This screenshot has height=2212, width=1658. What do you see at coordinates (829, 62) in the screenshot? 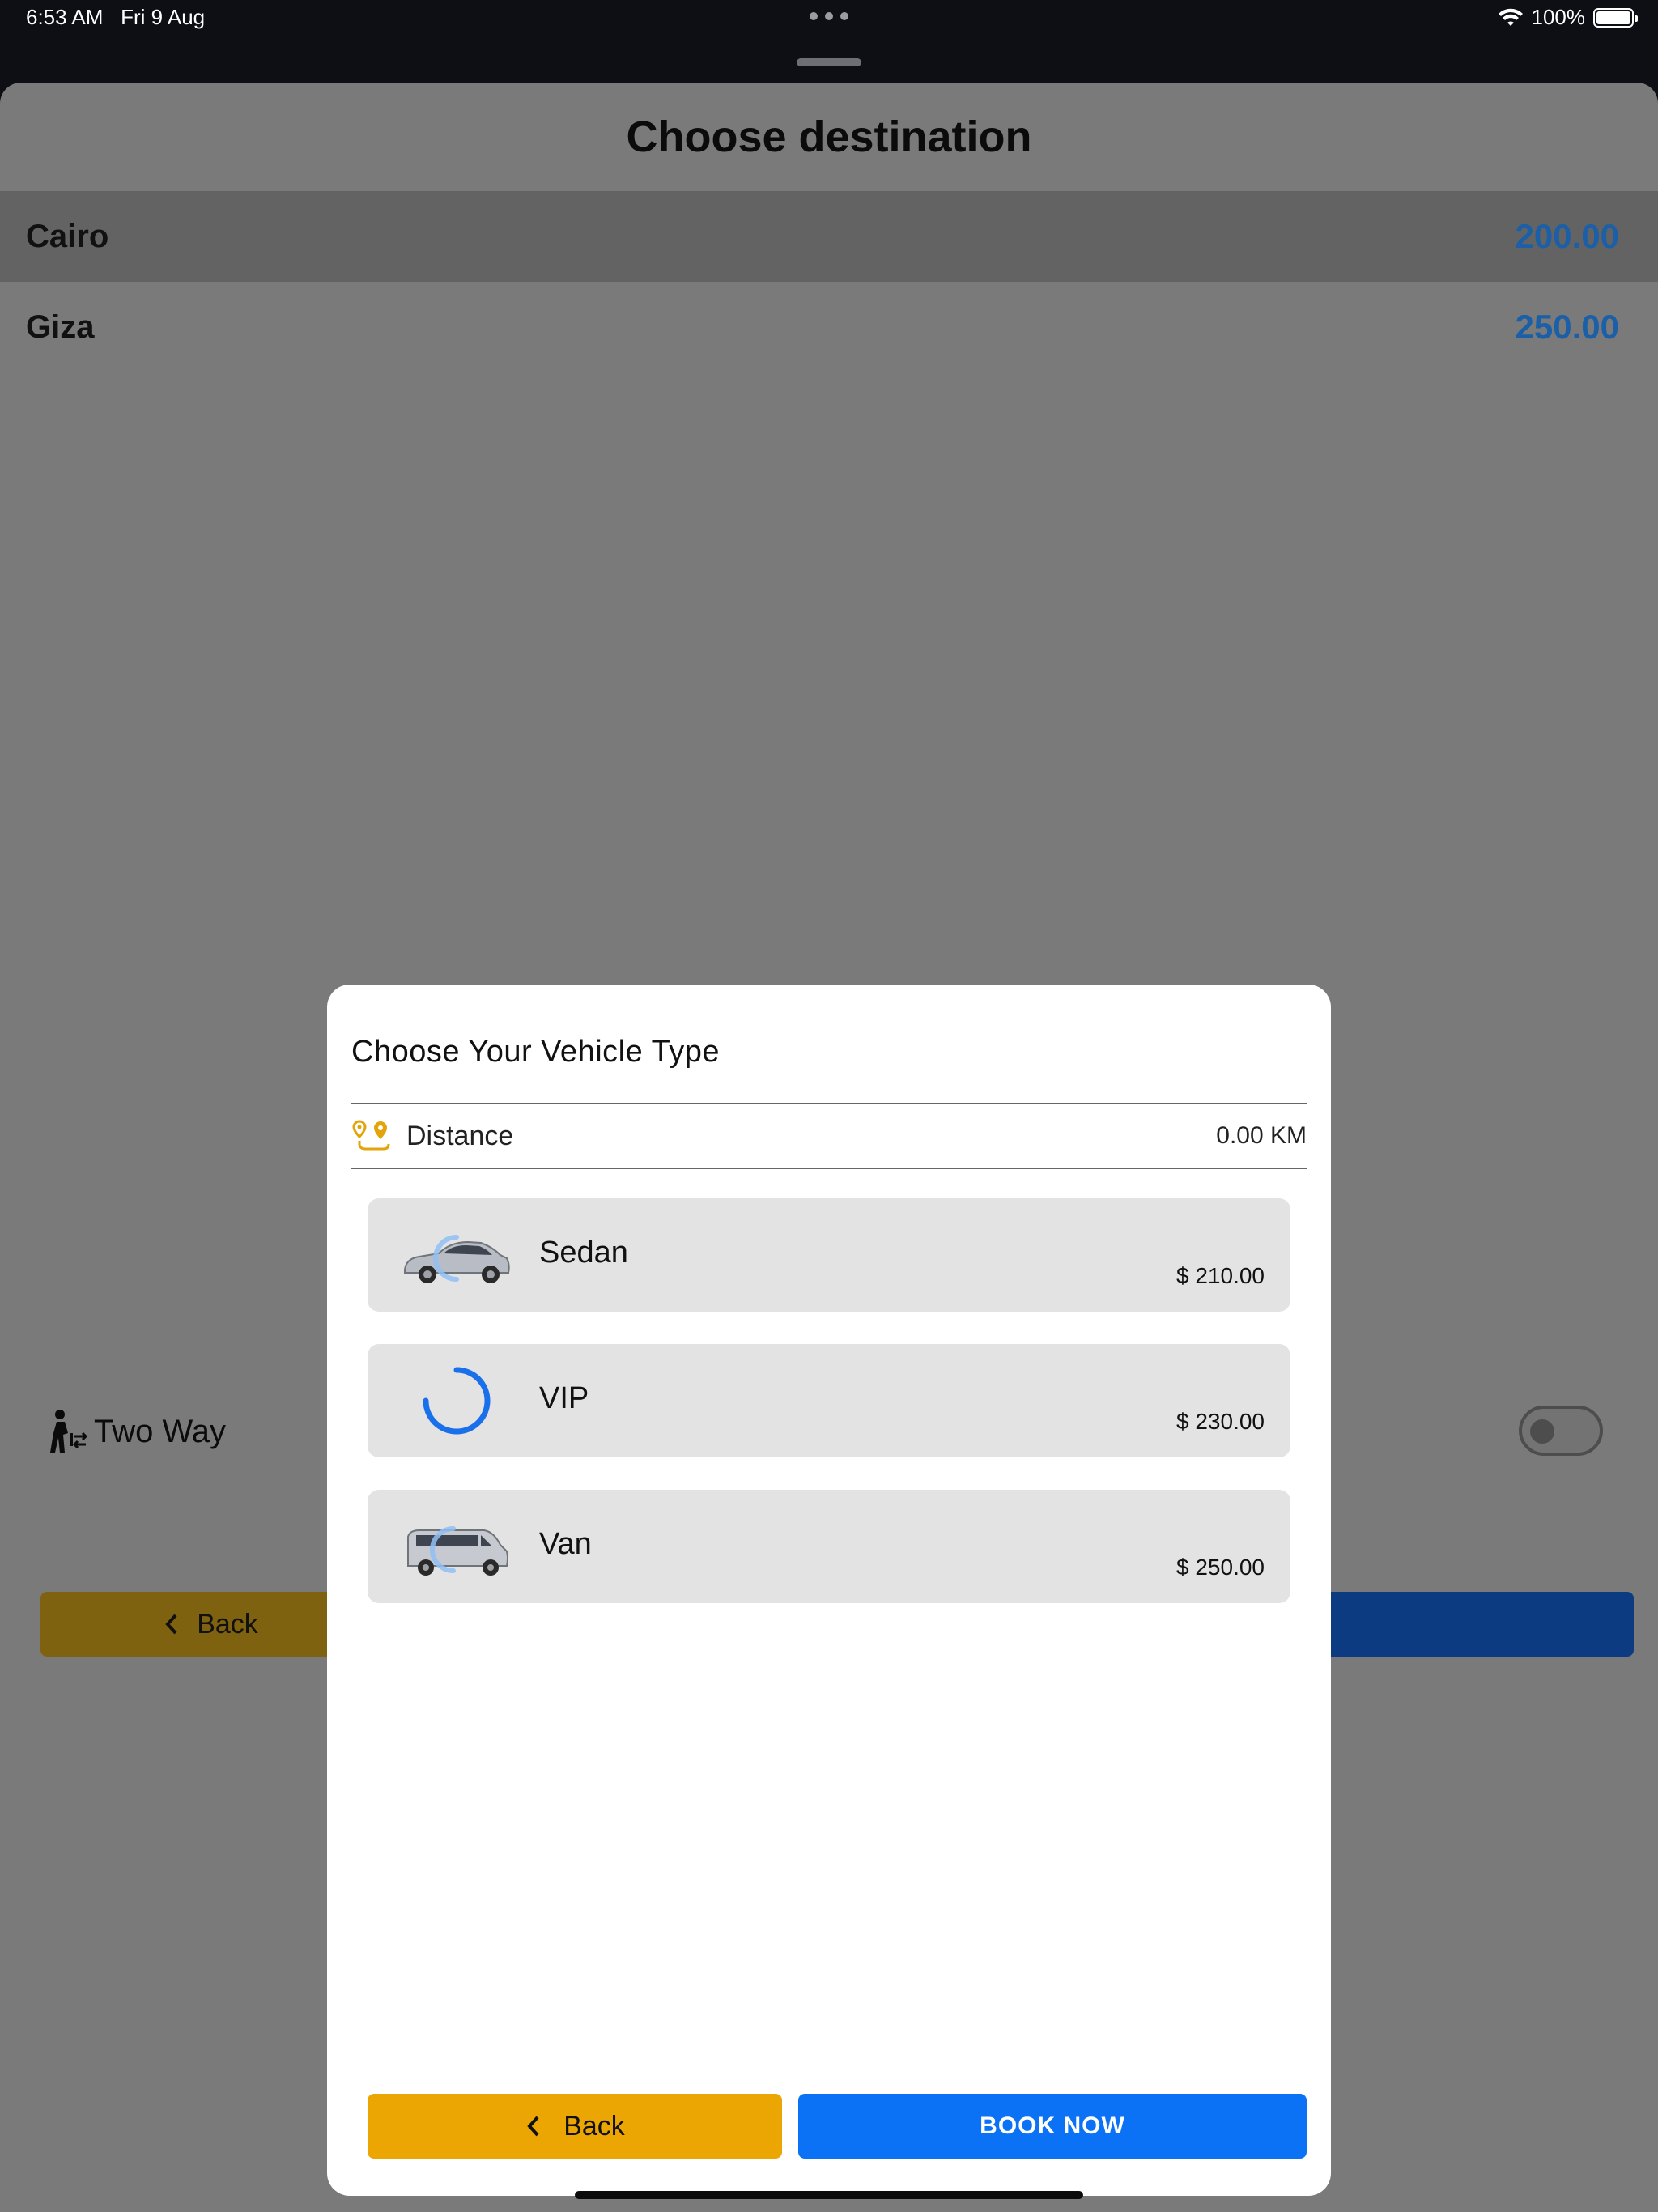
I see `sheet-grabber` at bounding box center [829, 62].